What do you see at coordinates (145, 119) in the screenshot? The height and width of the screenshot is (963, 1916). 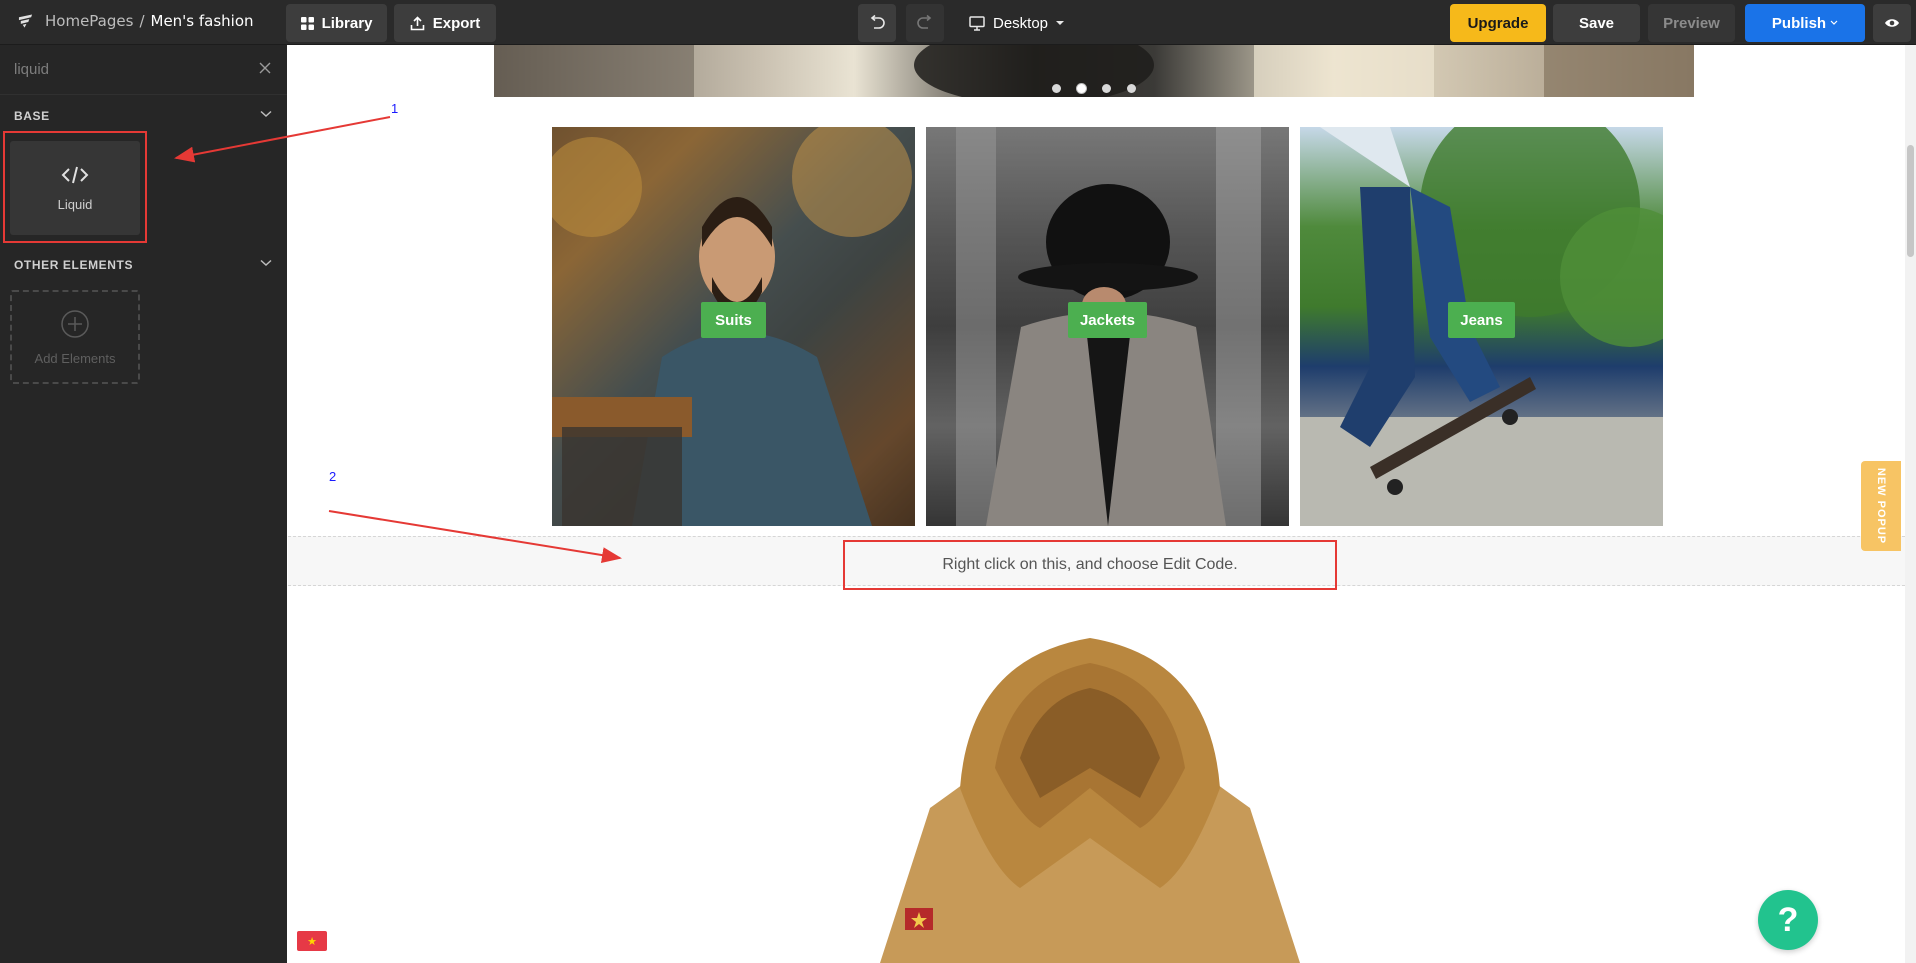 I see `section-header-base: BASE` at bounding box center [145, 119].